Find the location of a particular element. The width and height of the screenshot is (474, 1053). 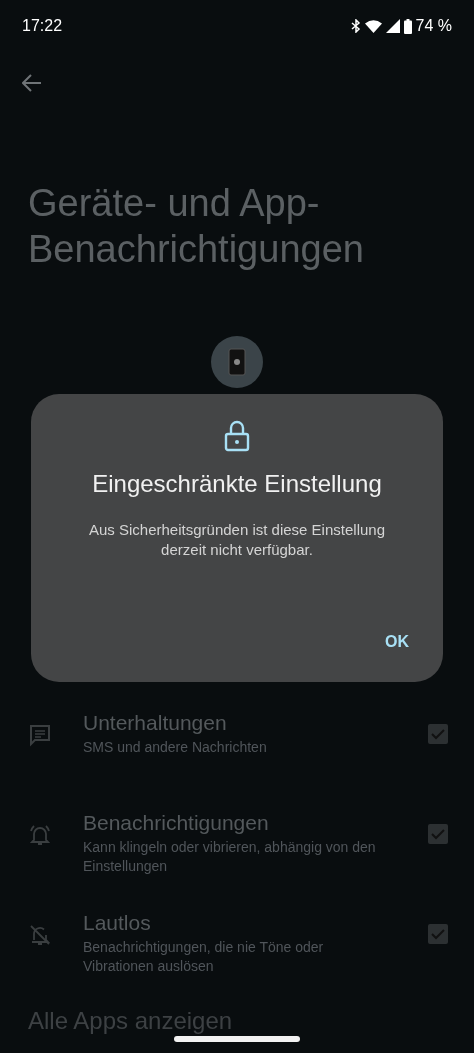

back-icon is located at coordinates (32, 83).